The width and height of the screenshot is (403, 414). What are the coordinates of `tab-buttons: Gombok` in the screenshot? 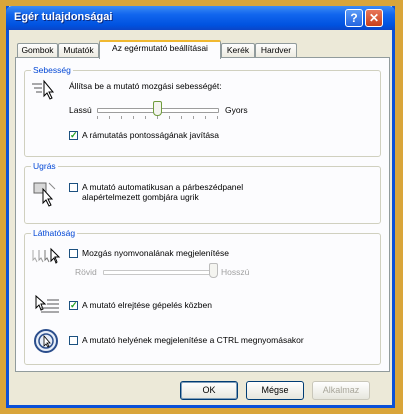 It's located at (37, 50).